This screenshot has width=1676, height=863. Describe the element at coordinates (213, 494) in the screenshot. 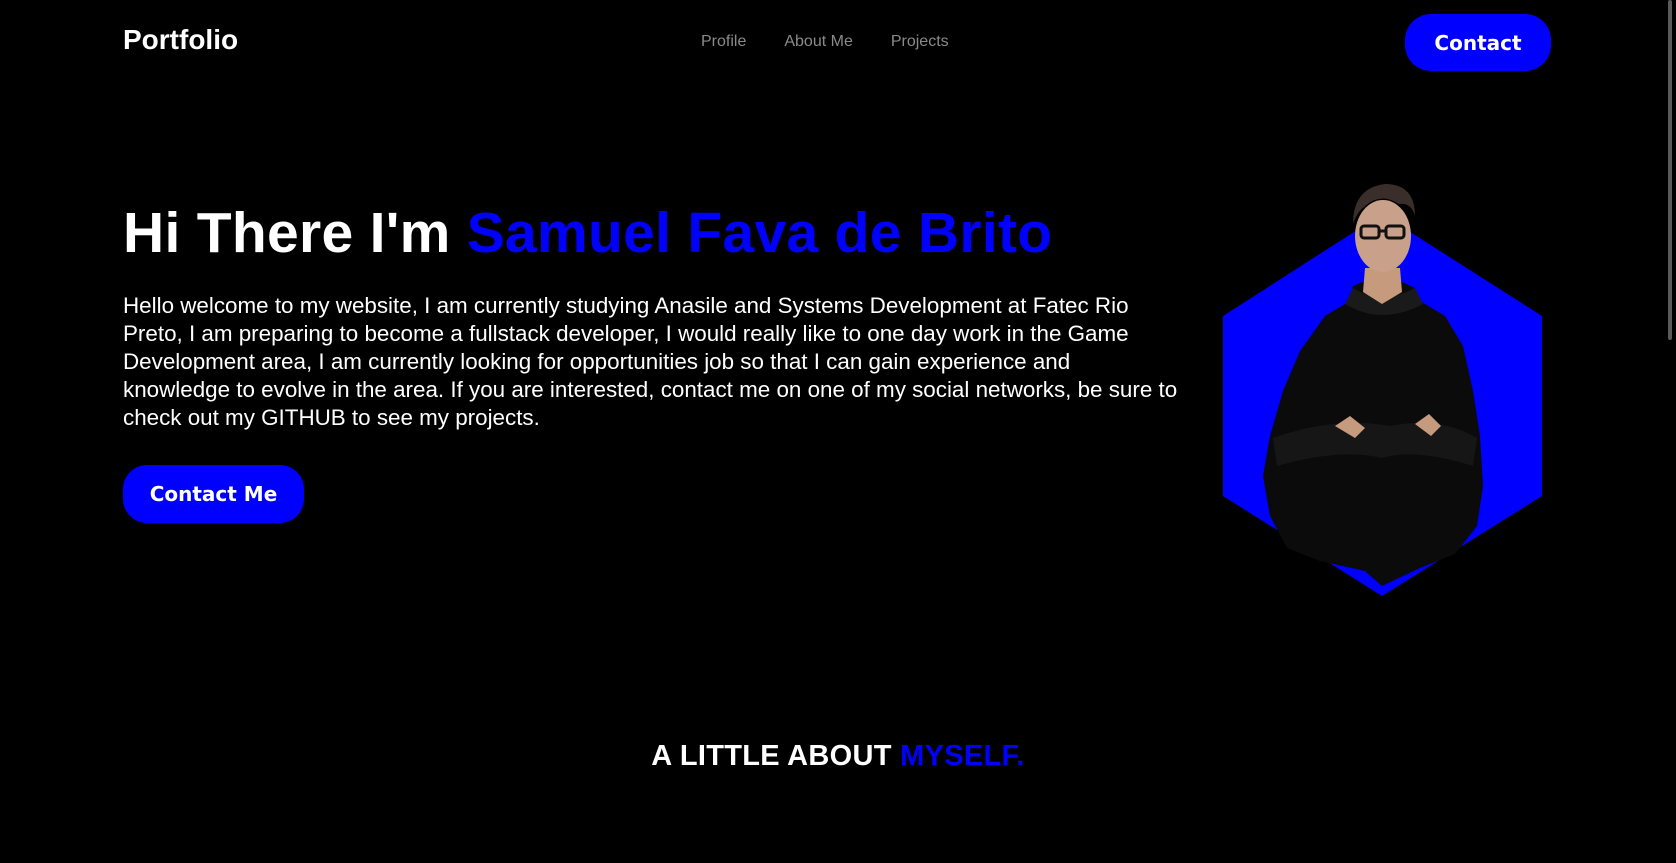

I see `contact-me-button: Contact Me` at that location.